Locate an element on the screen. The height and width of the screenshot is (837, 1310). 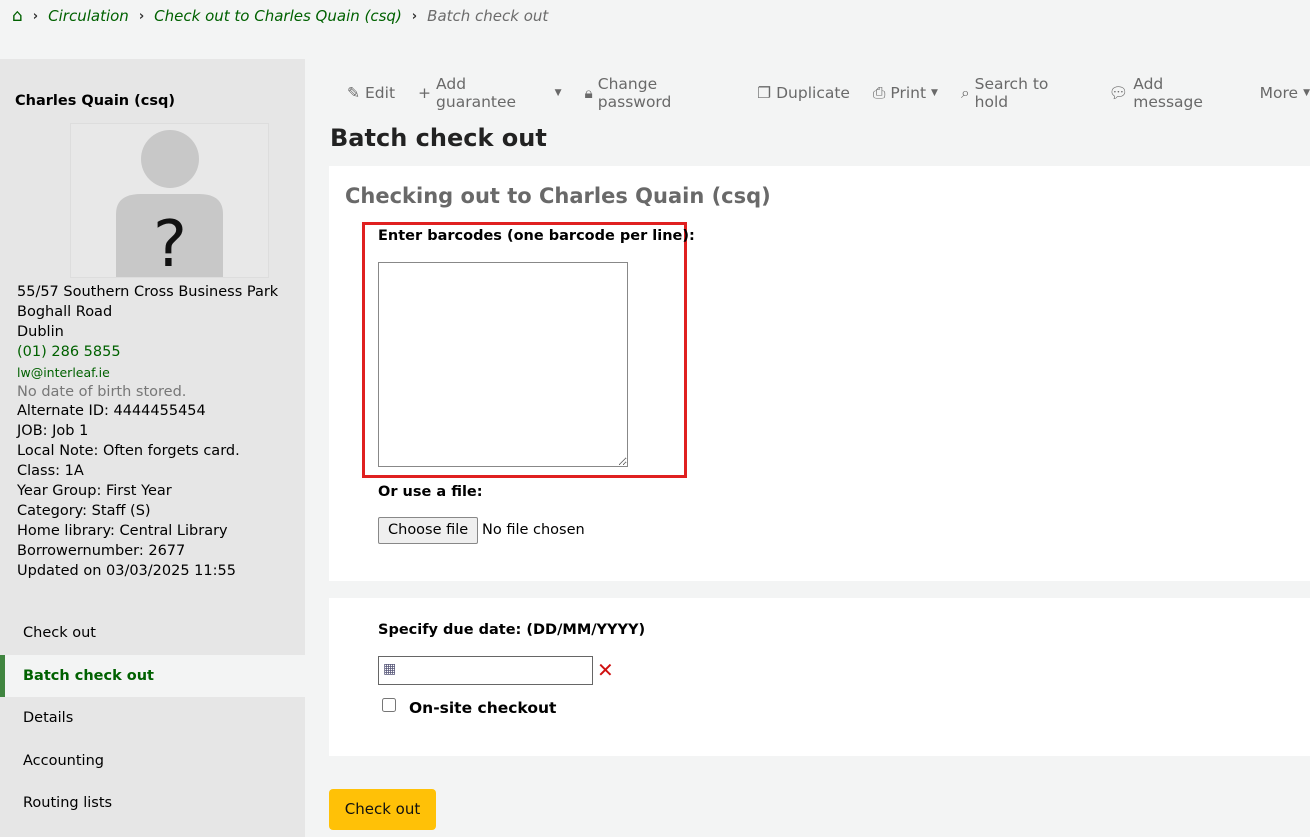
barcodes-textarea is located at coordinates (503, 364).